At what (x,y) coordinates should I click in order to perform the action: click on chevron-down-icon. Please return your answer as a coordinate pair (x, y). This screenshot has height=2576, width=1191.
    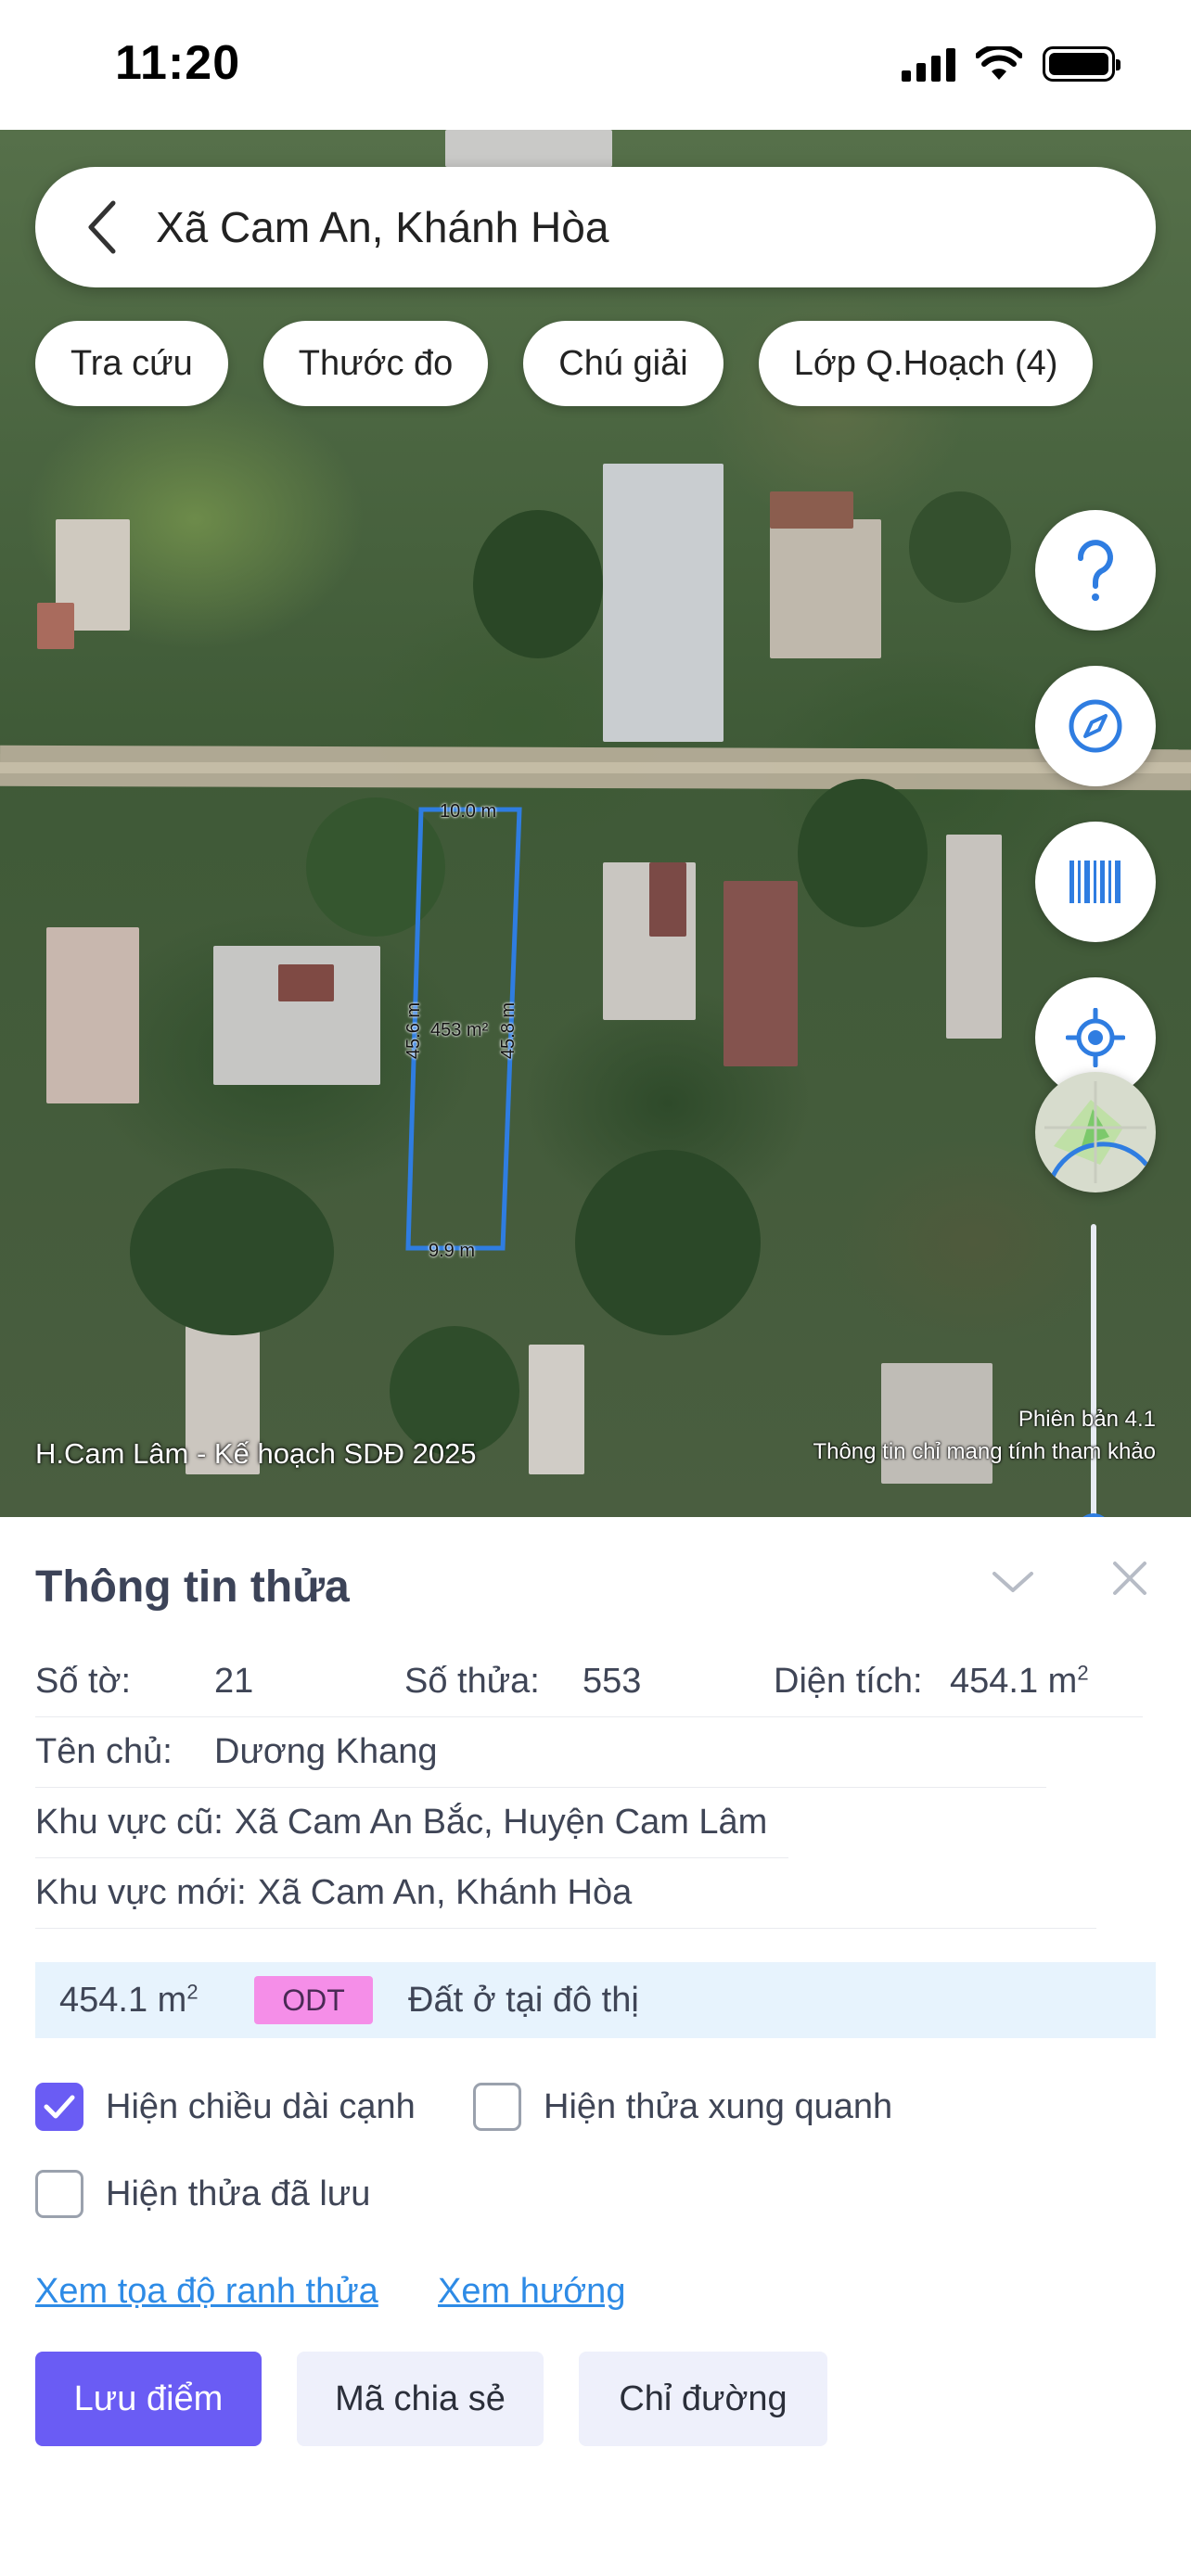
    Looking at the image, I should click on (1012, 1582).